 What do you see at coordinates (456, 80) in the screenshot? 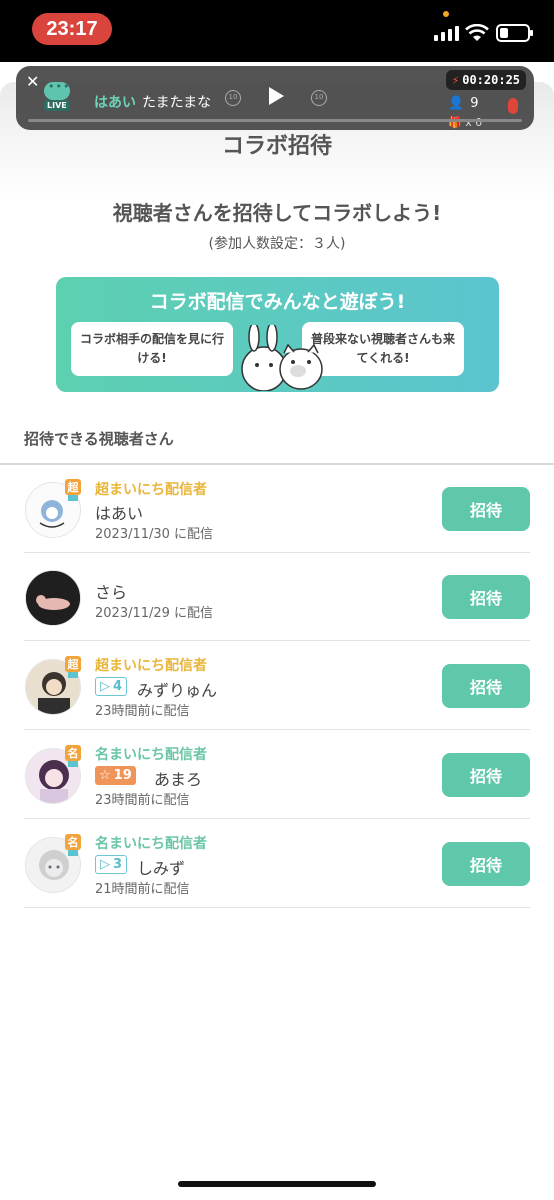
I see `bolt-icon: ⚡` at bounding box center [456, 80].